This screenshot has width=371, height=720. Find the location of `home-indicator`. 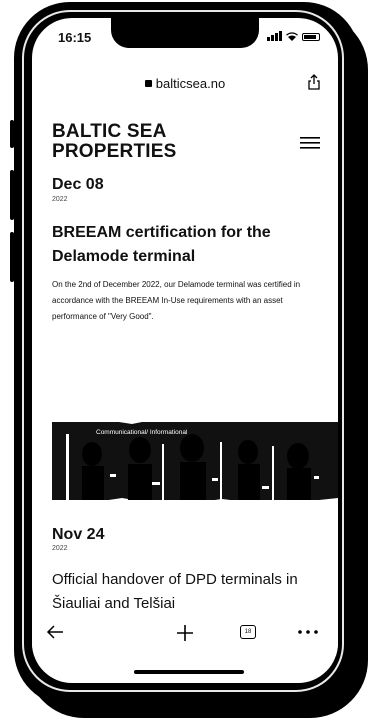

home-indicator is located at coordinates (189, 672).